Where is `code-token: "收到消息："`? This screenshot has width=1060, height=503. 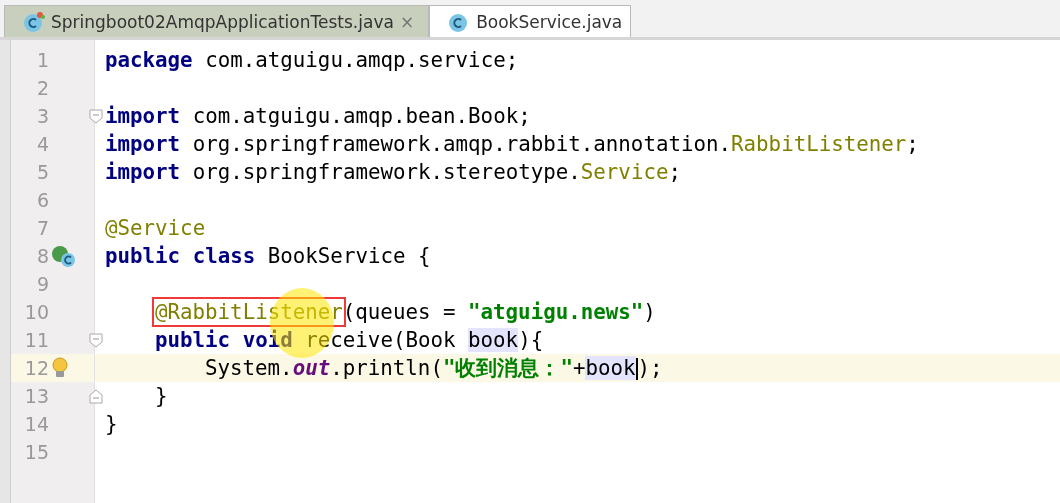
code-token: "收到消息：" is located at coordinates (507, 368).